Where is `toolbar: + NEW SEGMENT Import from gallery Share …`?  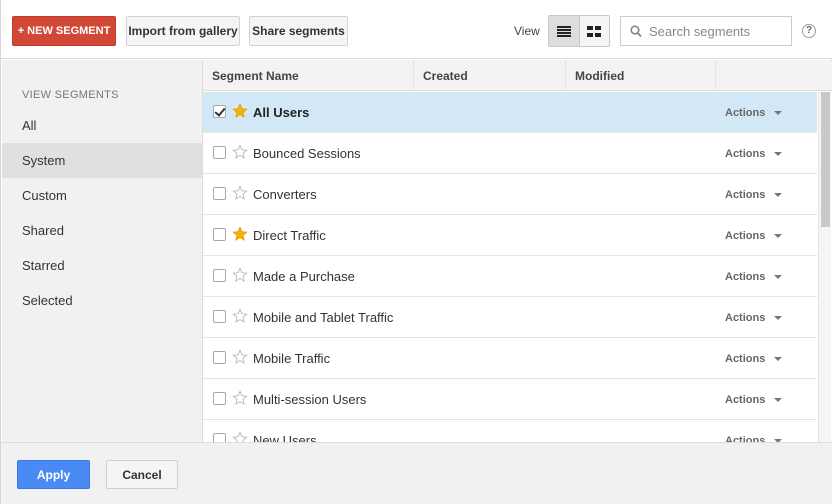 toolbar: + NEW SEGMENT Import from gallery Share … is located at coordinates (416, 29).